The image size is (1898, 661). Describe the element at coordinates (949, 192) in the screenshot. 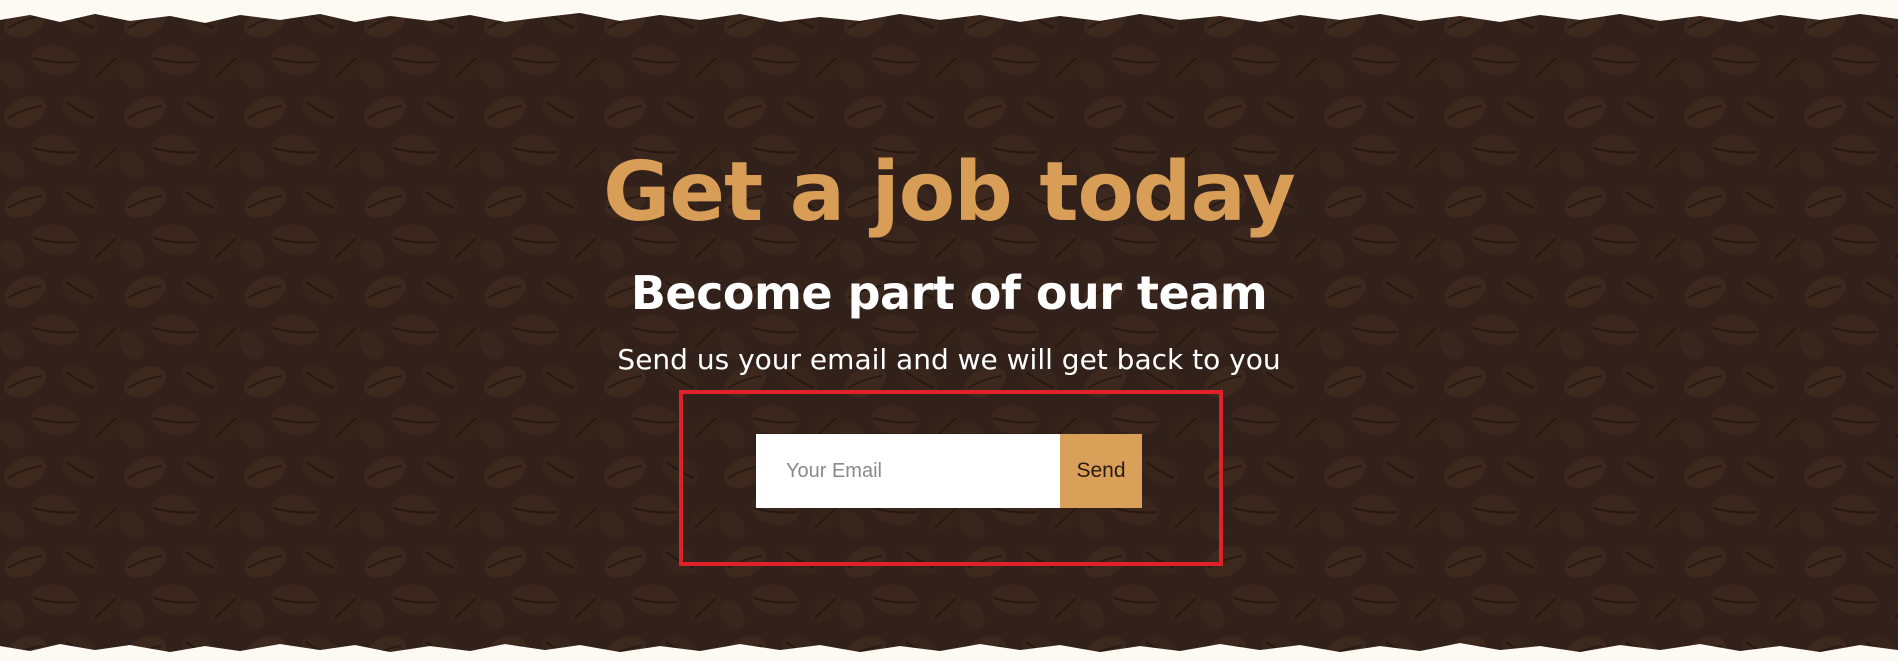

I see `headline: Get a job today` at that location.